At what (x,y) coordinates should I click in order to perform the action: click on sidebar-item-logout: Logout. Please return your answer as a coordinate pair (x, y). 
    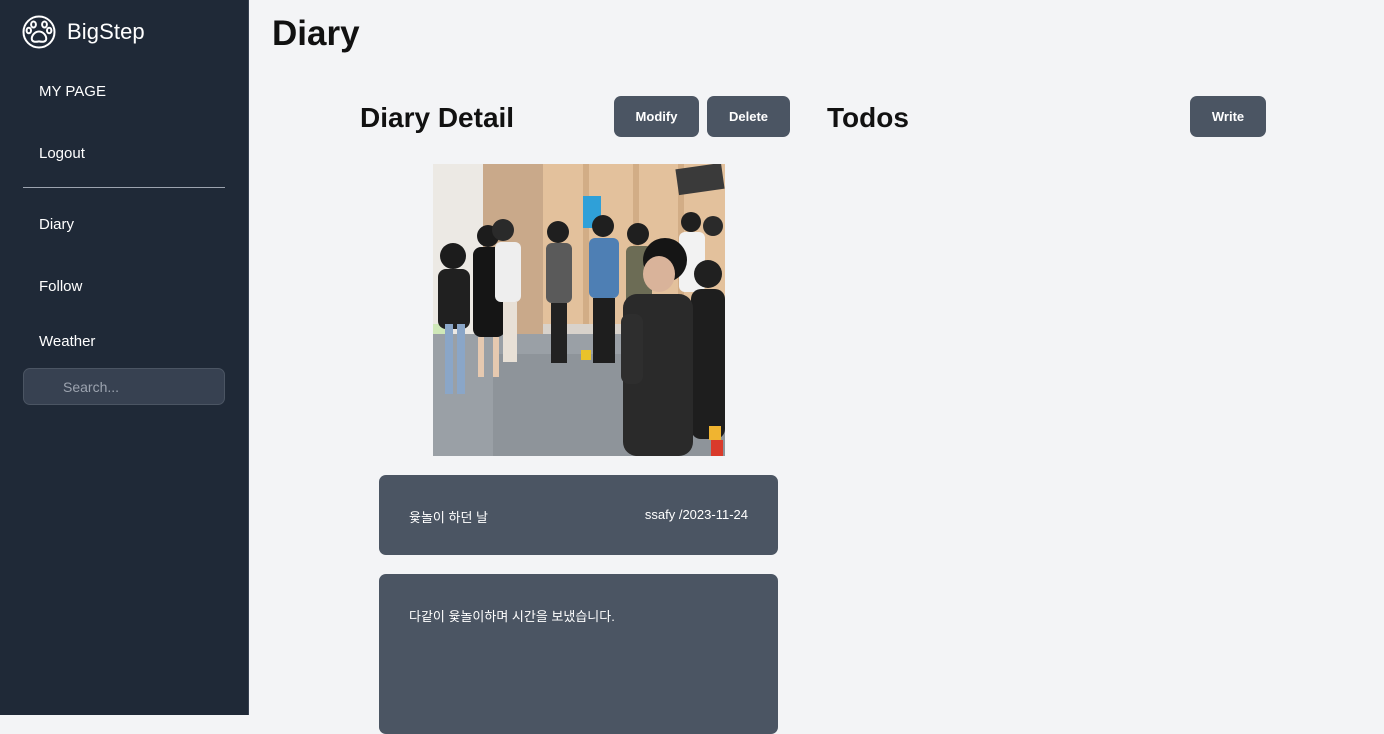
    Looking at the image, I should click on (62, 153).